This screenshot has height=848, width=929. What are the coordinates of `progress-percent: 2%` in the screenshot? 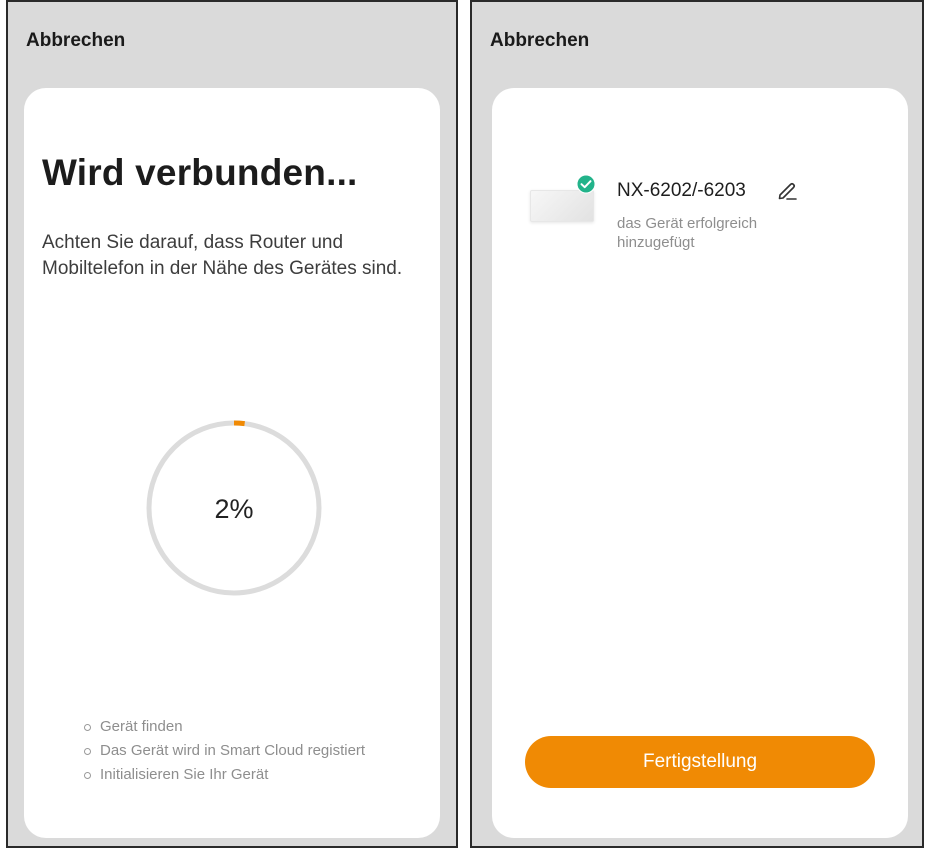 It's located at (234, 509).